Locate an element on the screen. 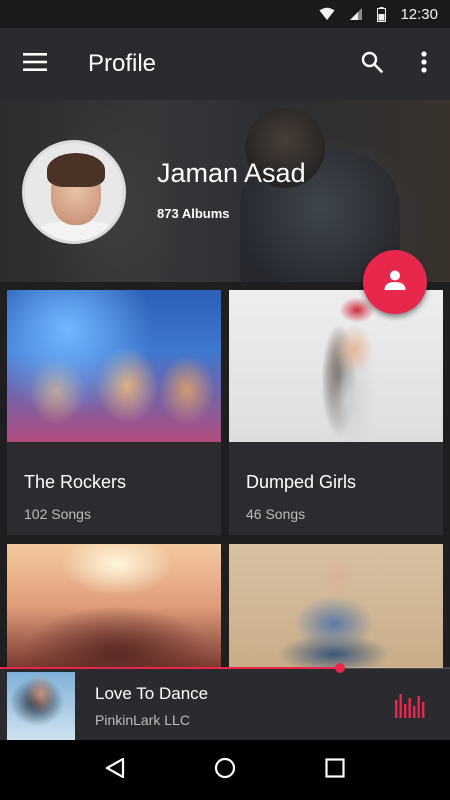 The image size is (450, 800). more-vert-icon is located at coordinates (424, 64).